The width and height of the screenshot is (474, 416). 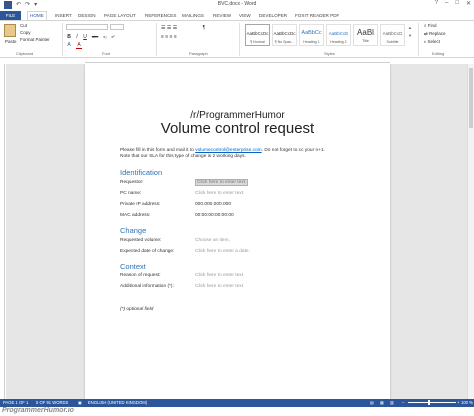 I want to click on tab-developer: DEVELOPER, so click(x=273, y=16).